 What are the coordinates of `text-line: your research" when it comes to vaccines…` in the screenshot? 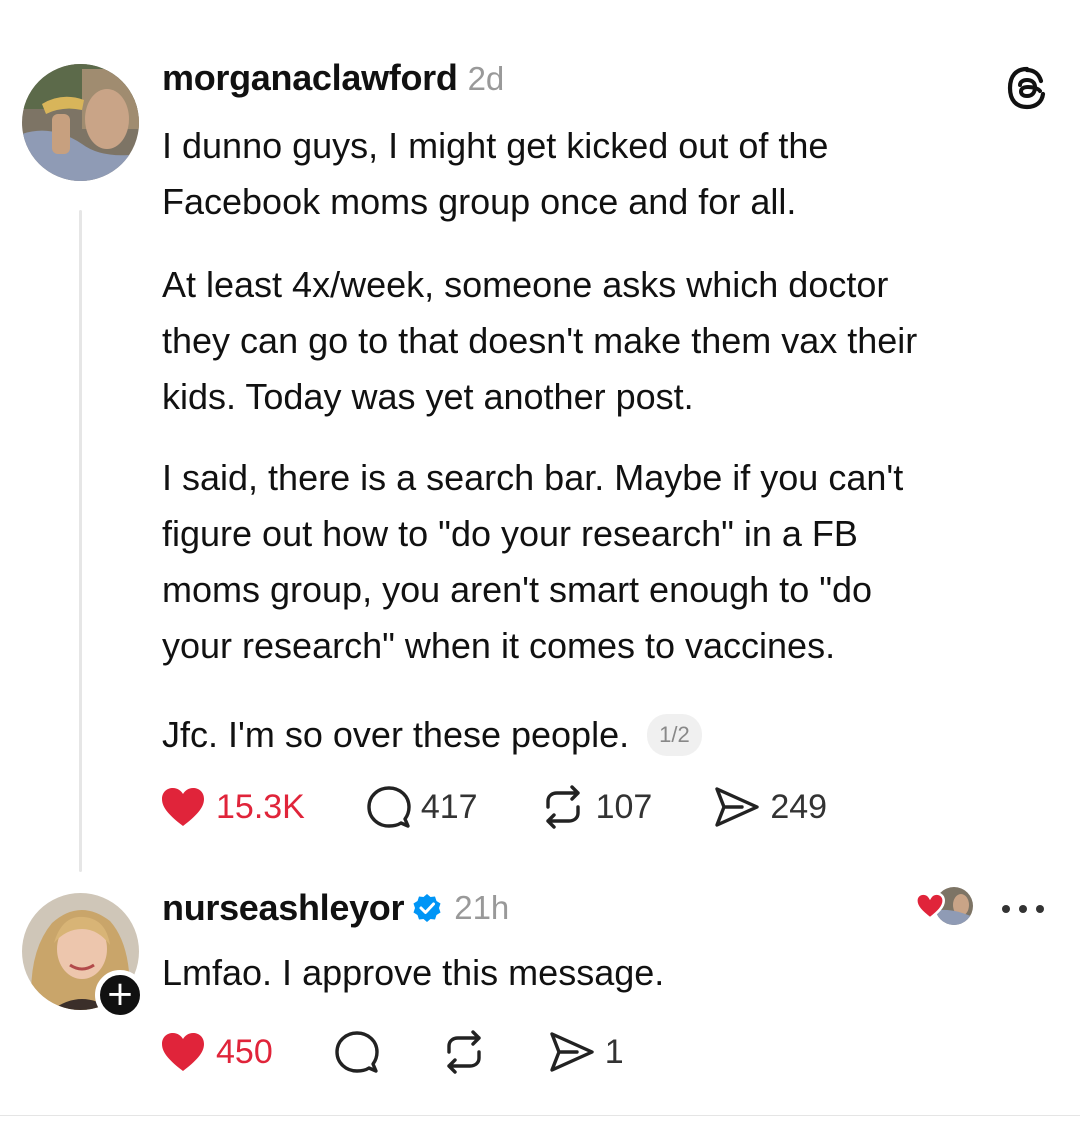 It's located at (499, 645).